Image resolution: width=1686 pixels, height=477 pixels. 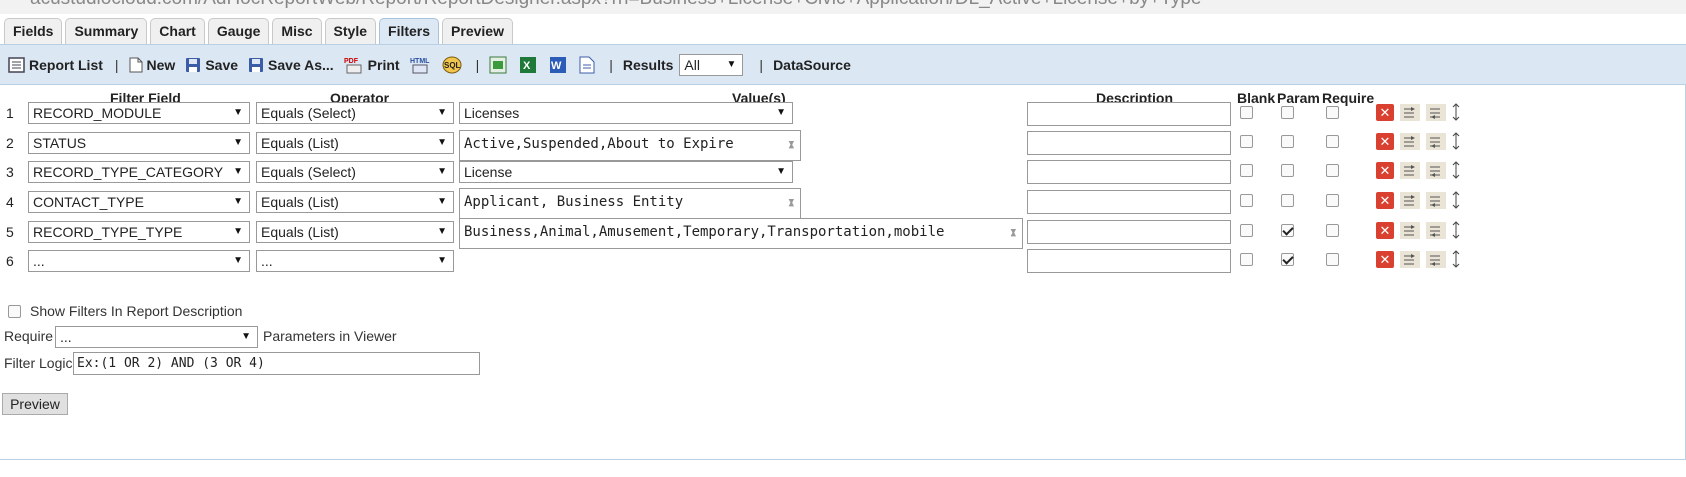 I want to click on filter-field-select: RECORD_TYPE_CATEGORY ▼, so click(x=139, y=172).